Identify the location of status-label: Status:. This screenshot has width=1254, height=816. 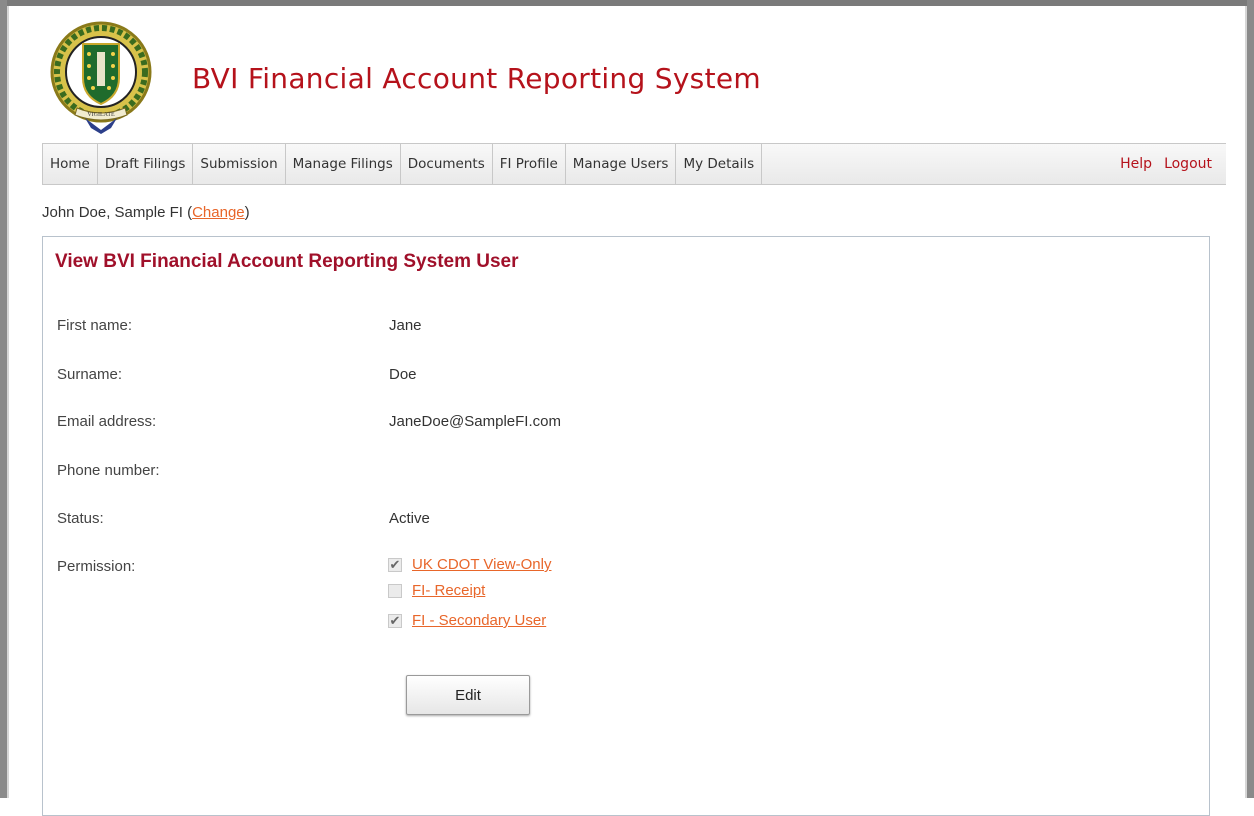
(80, 518).